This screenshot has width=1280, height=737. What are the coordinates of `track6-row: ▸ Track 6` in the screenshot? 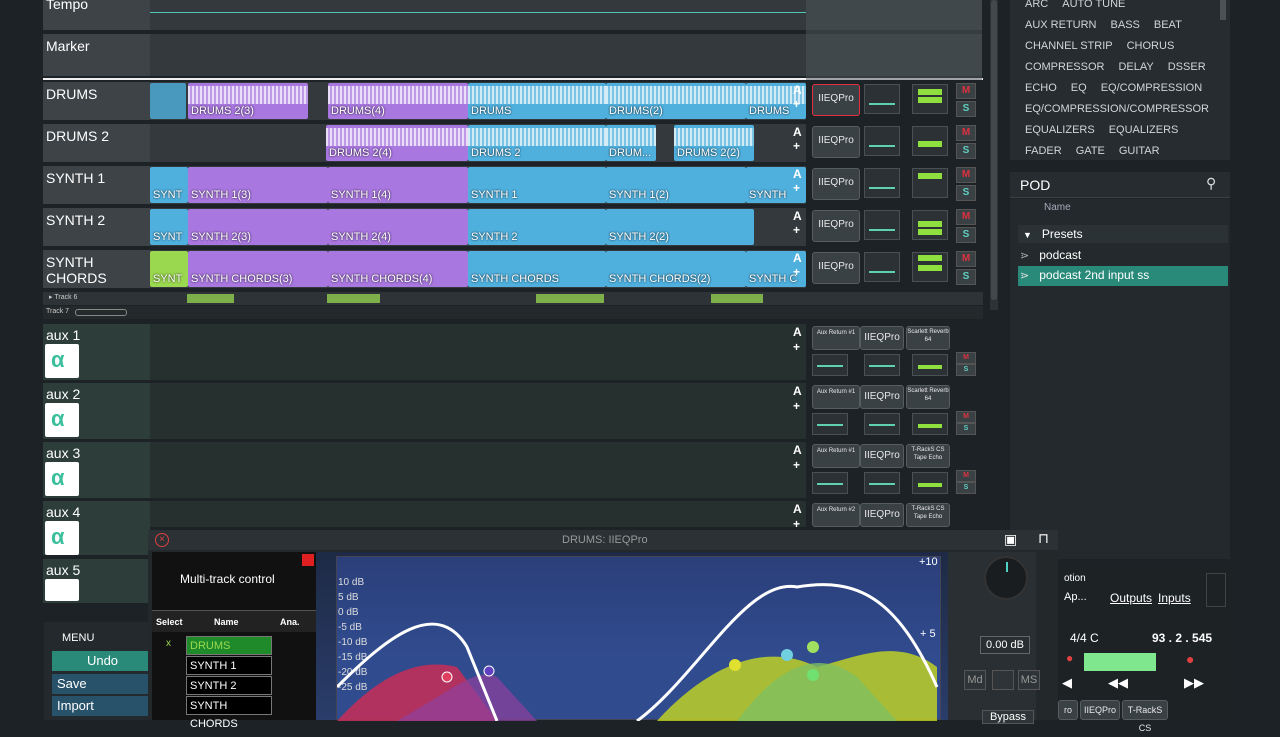 It's located at (513, 298).